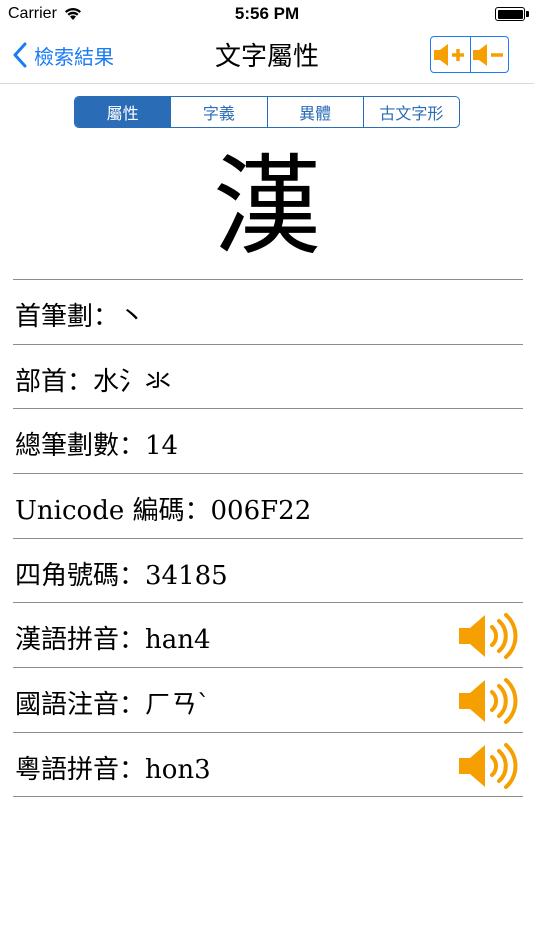 This screenshot has height=950, width=534. Describe the element at coordinates (113, 705) in the screenshot. I see `property-text: 國語注音：ㄏㄢˋ` at that location.